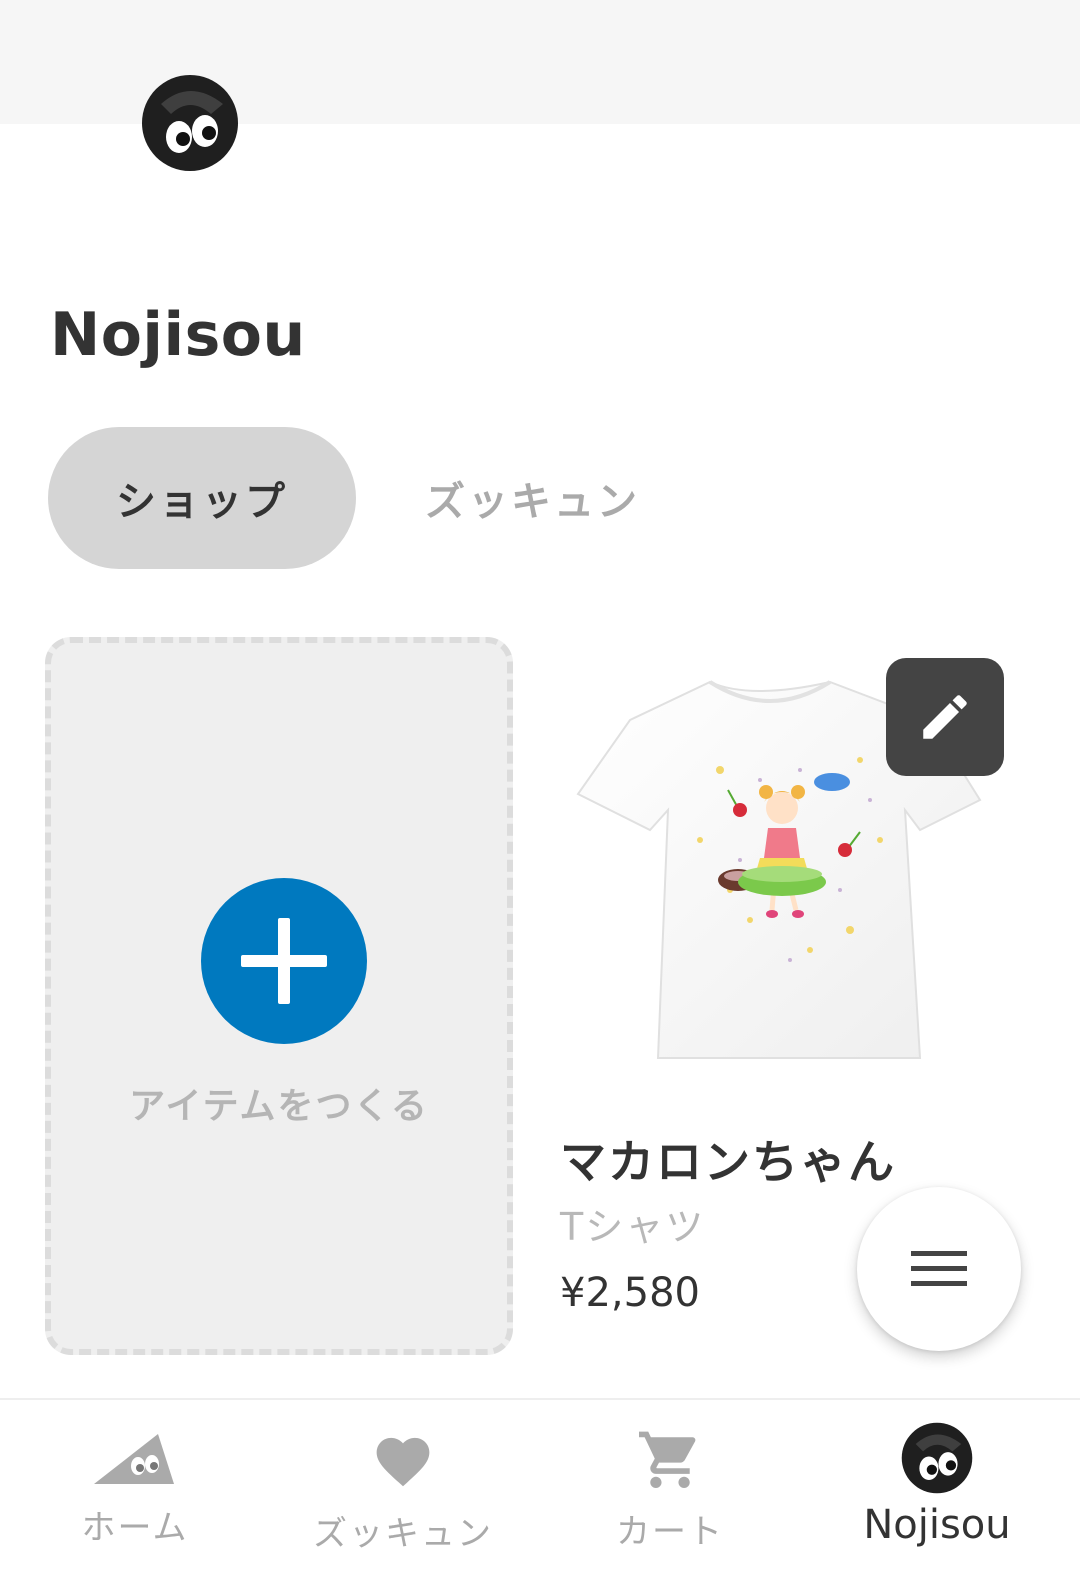 This screenshot has height=1582, width=1080. What do you see at coordinates (403, 1491) in the screenshot?
I see `nav-zukkyun: ズッキュン` at bounding box center [403, 1491].